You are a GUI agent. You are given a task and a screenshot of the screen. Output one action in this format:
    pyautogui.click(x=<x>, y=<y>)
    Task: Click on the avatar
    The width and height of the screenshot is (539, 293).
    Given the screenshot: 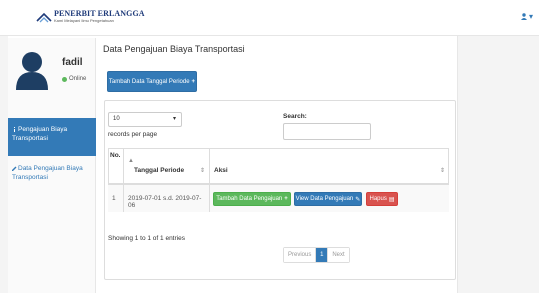 What is the action you would take?
    pyautogui.click(x=32, y=70)
    